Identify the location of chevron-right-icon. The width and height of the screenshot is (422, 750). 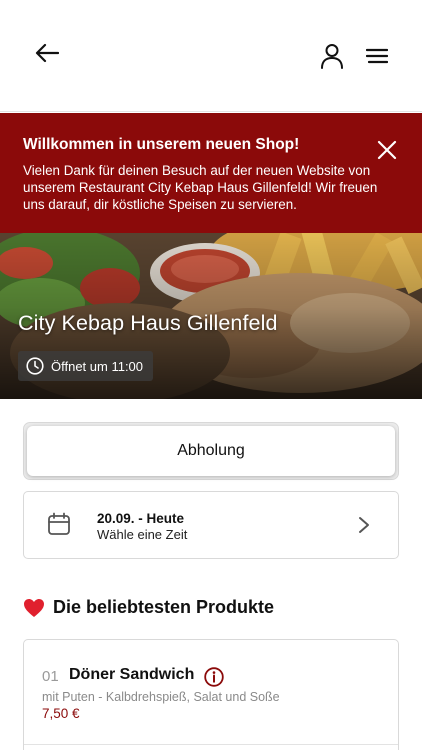
(364, 527).